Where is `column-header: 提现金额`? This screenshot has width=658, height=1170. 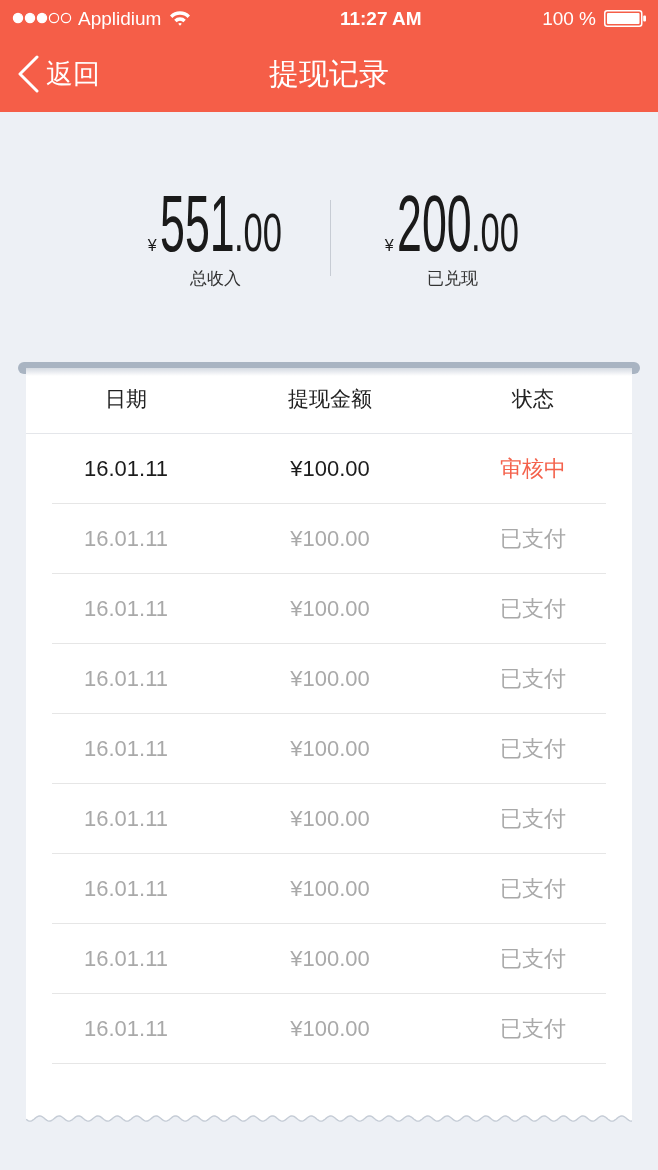
column-header: 提现金额 is located at coordinates (330, 398).